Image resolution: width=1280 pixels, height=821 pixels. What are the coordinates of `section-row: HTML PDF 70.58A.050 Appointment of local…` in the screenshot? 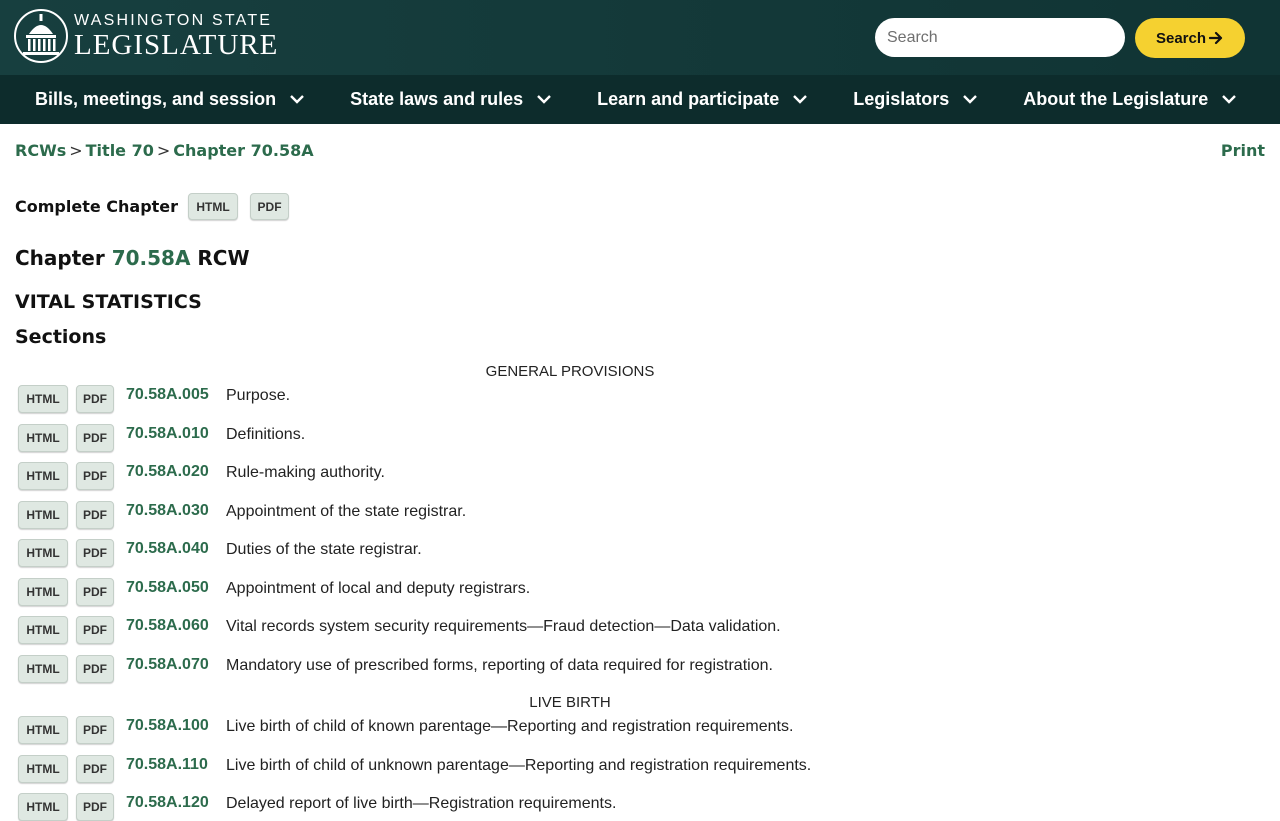 It's located at (274, 592).